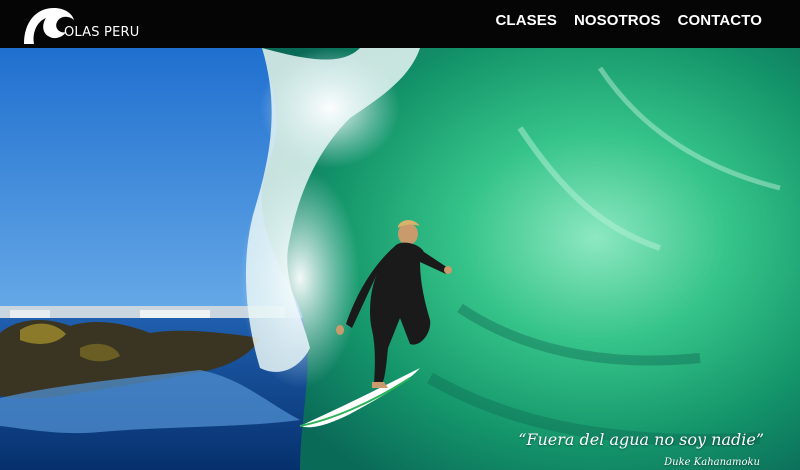 The height and width of the screenshot is (470, 800). I want to click on nav-item-contacto: CONTACTO, so click(720, 20).